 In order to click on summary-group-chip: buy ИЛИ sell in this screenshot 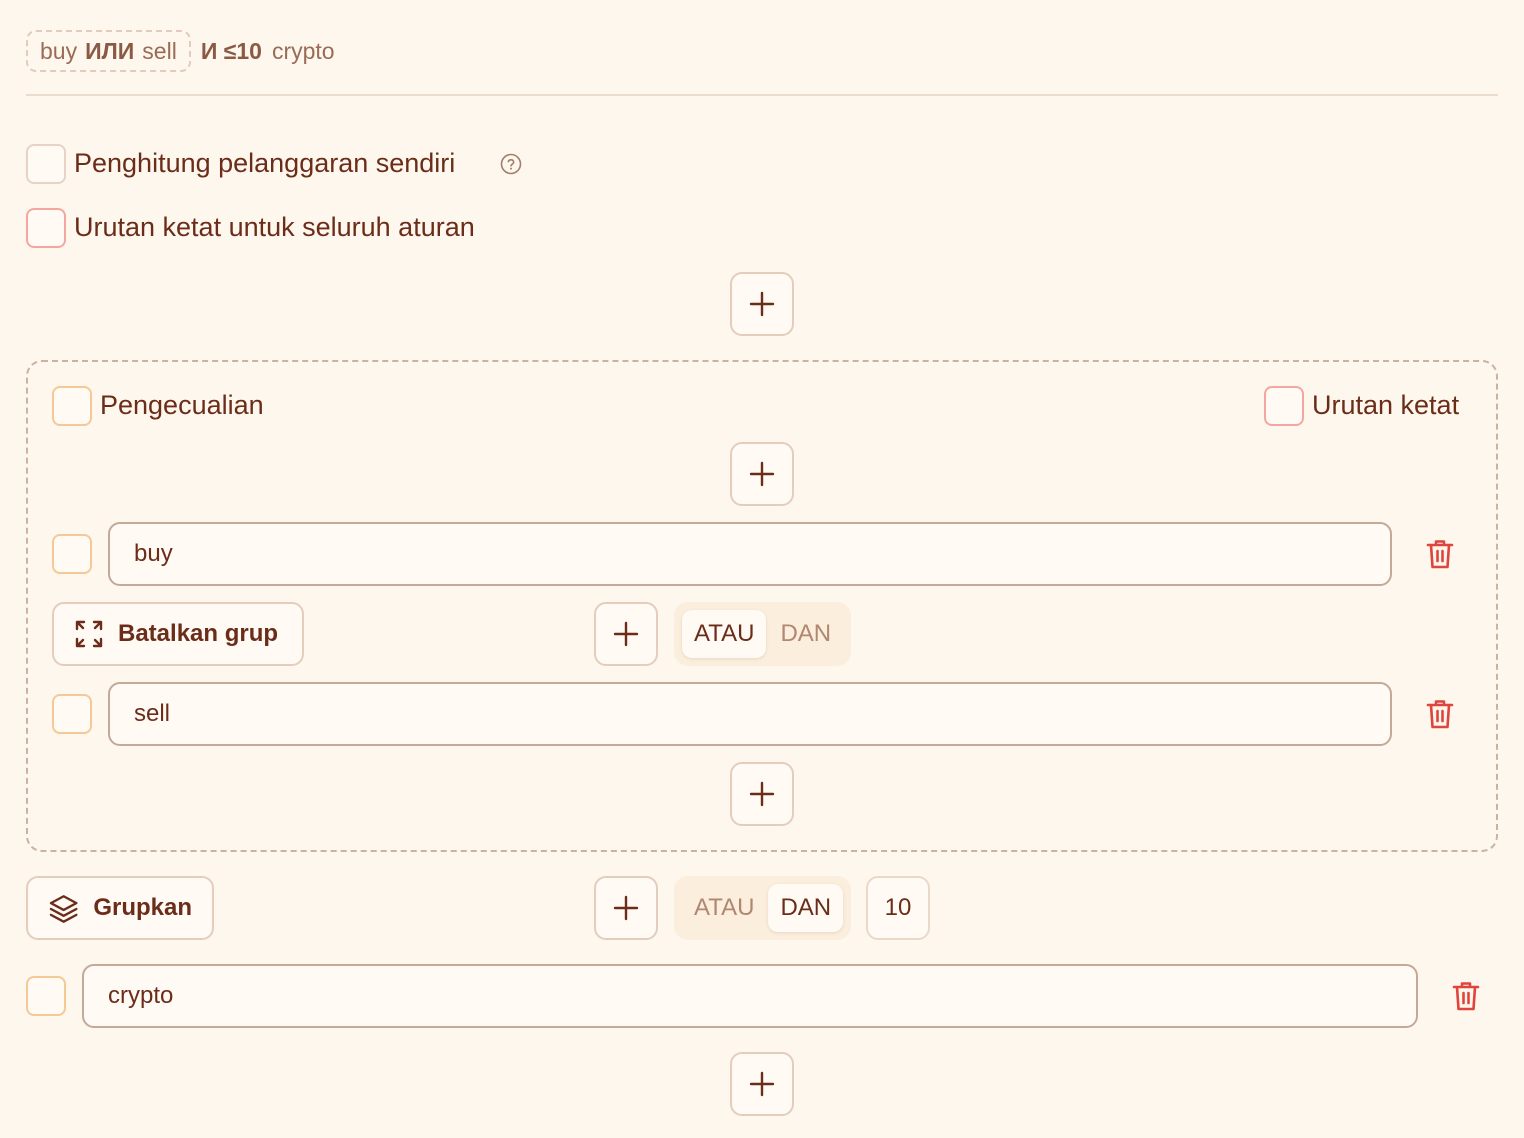, I will do `click(108, 51)`.